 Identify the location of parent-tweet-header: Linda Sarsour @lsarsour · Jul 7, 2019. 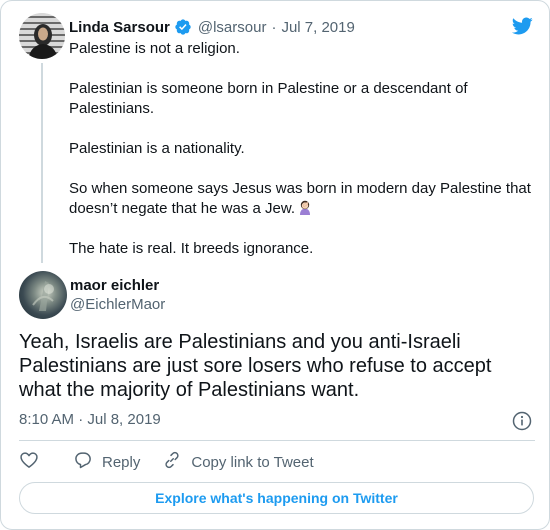
(212, 27).